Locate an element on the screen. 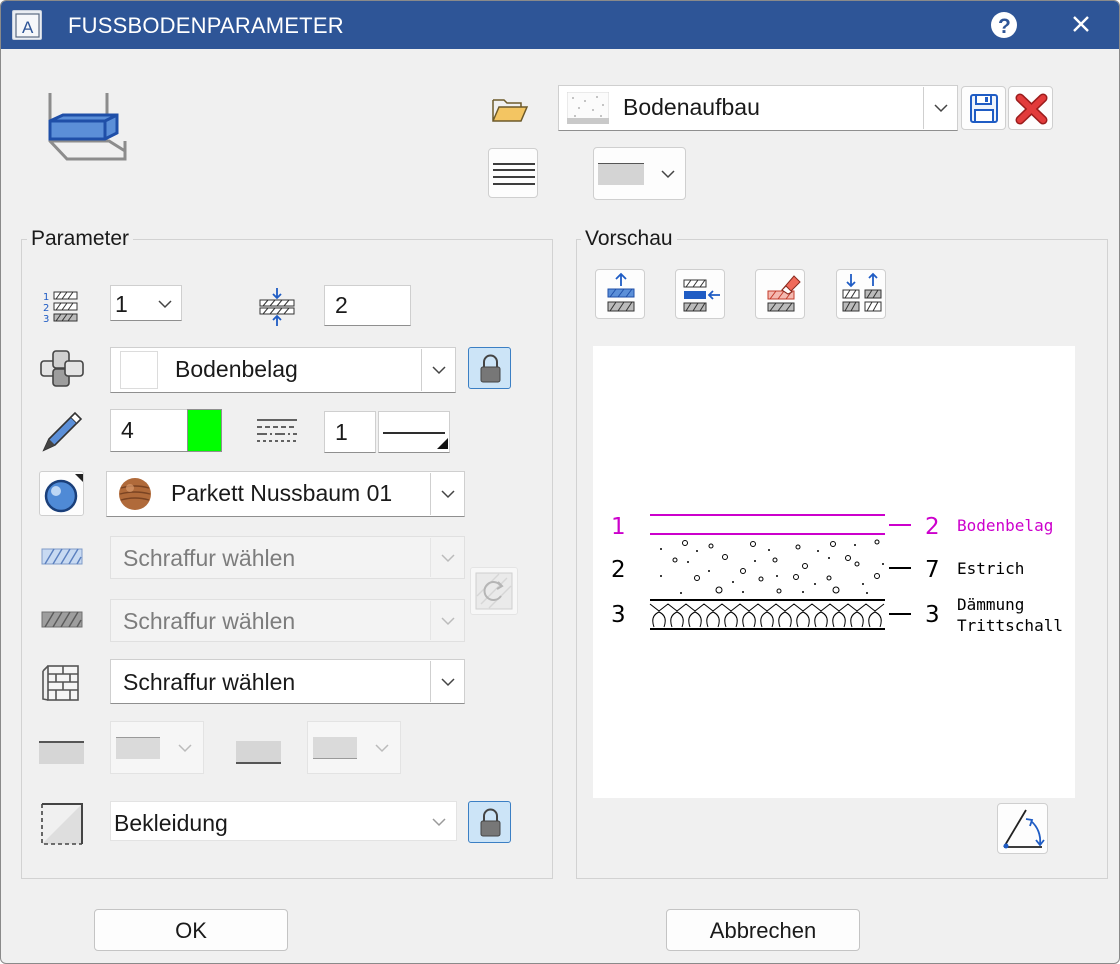  linetype-icon is located at coordinates (277, 431).